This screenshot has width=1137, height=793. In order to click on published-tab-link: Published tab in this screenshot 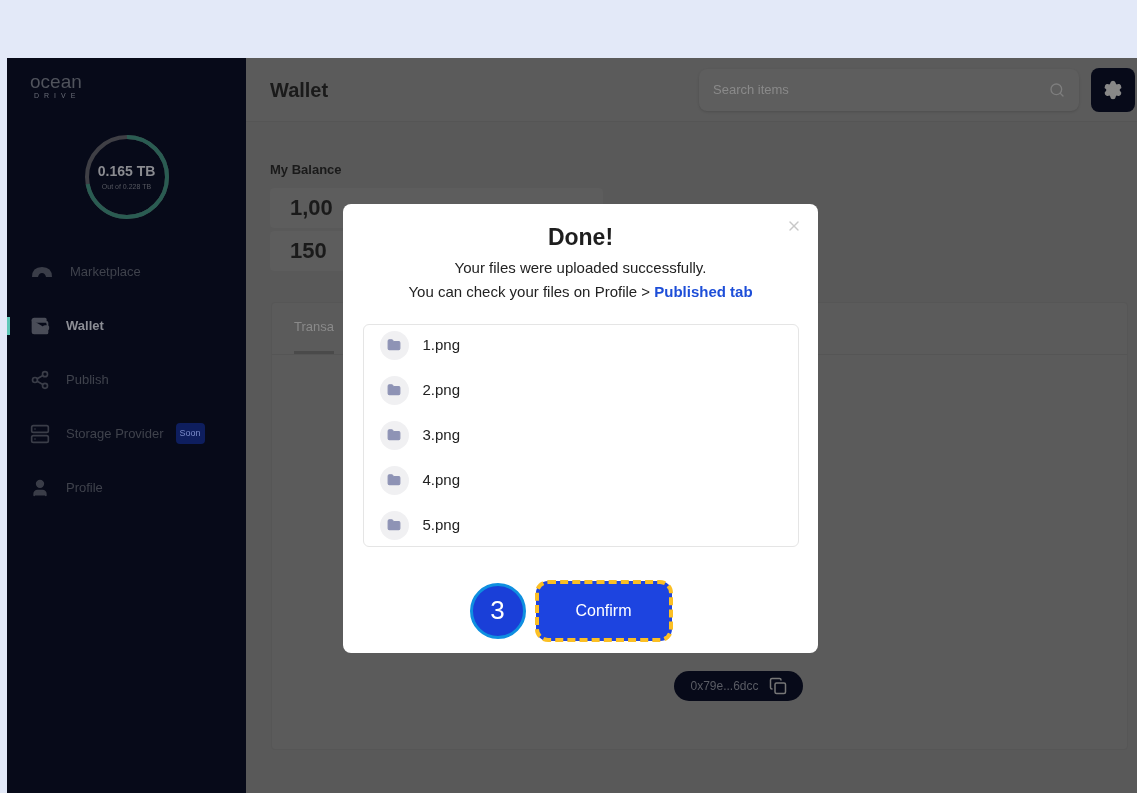, I will do `click(703, 291)`.